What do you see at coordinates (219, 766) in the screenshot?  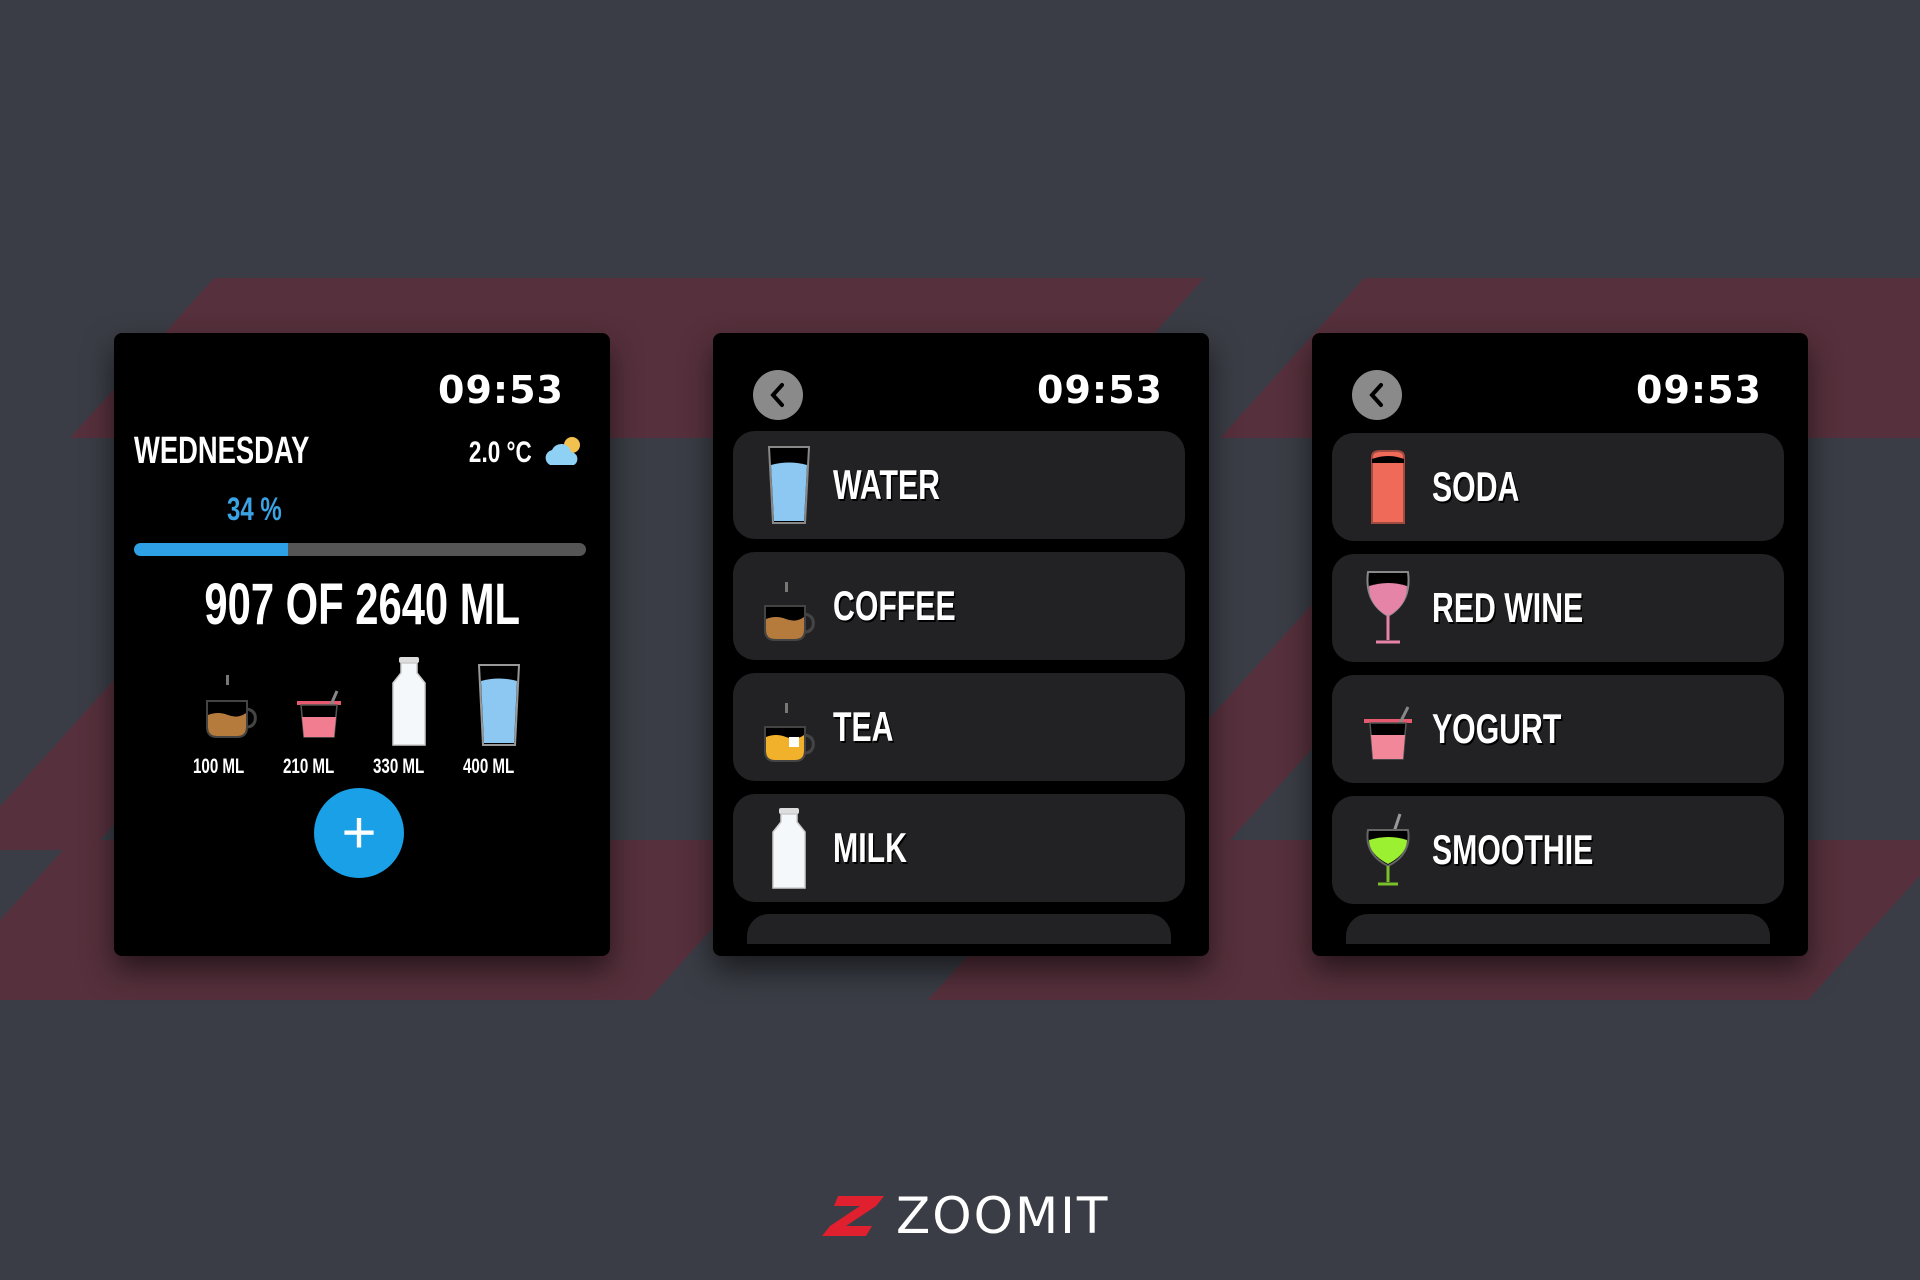 I see `quick-add-label: 100 ML` at bounding box center [219, 766].